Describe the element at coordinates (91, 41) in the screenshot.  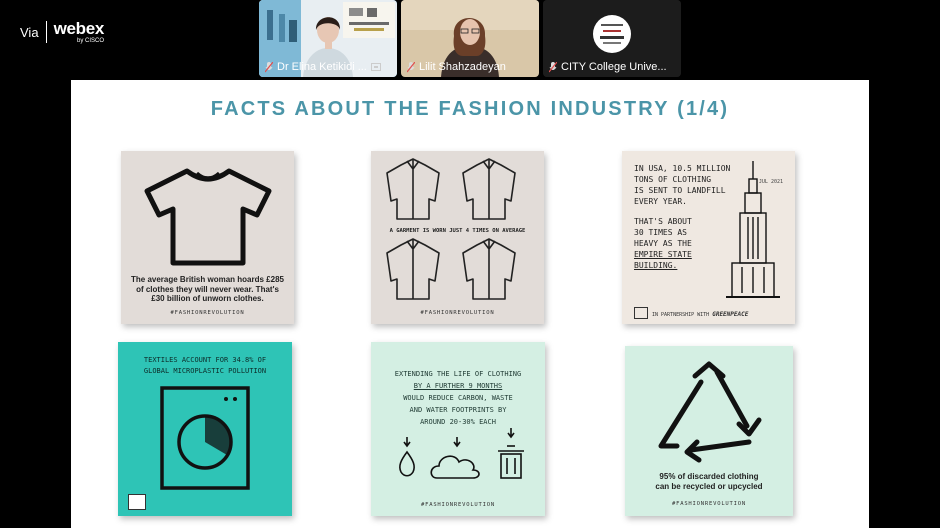
I see `app-vendor: by CISCO` at that location.